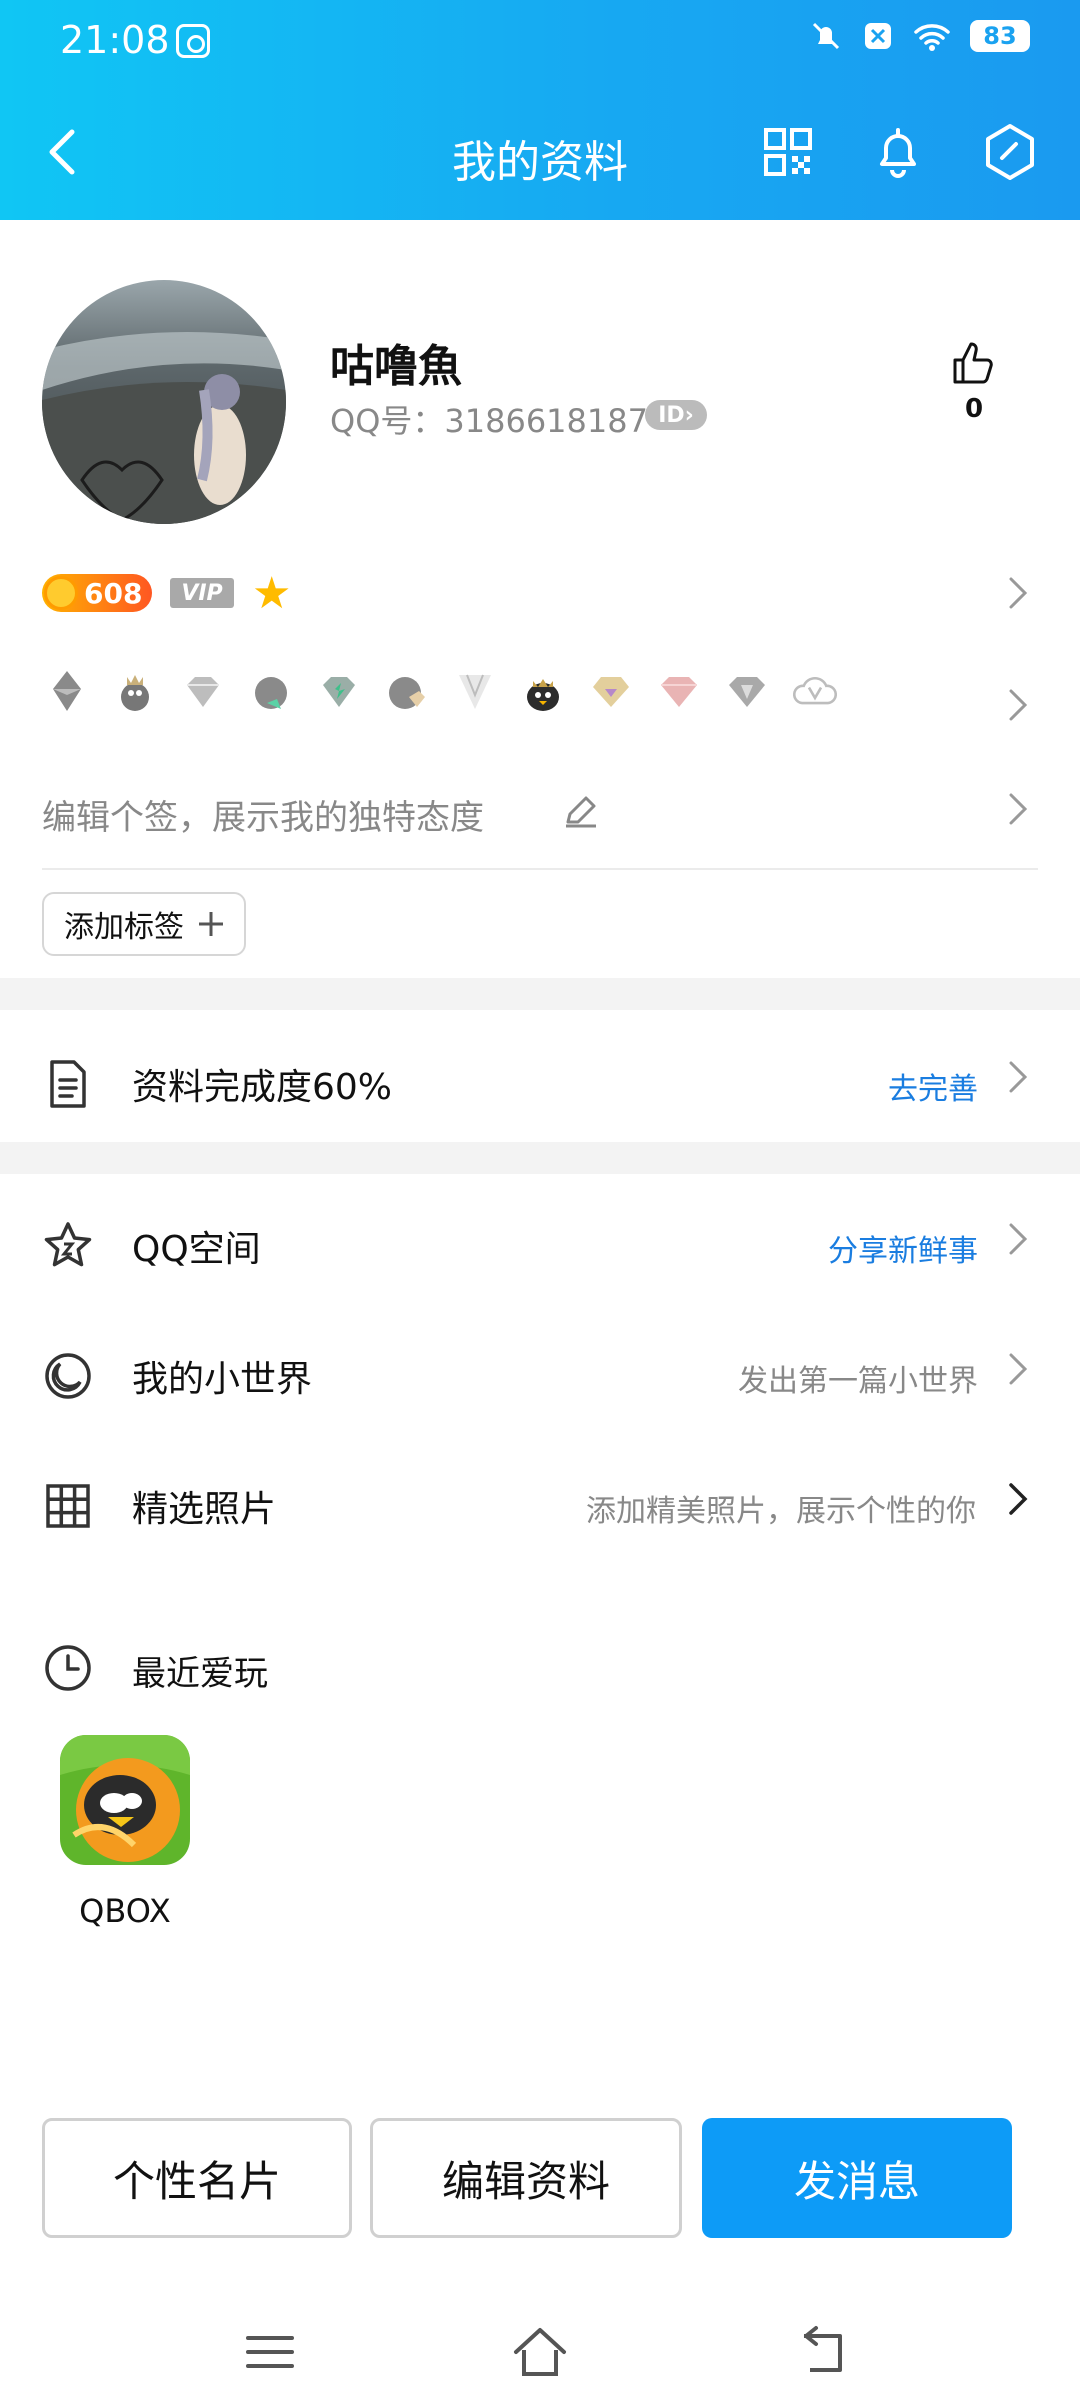 This screenshot has width=1080, height=2408. Describe the element at coordinates (164, 402) in the screenshot. I see `avatar` at that location.